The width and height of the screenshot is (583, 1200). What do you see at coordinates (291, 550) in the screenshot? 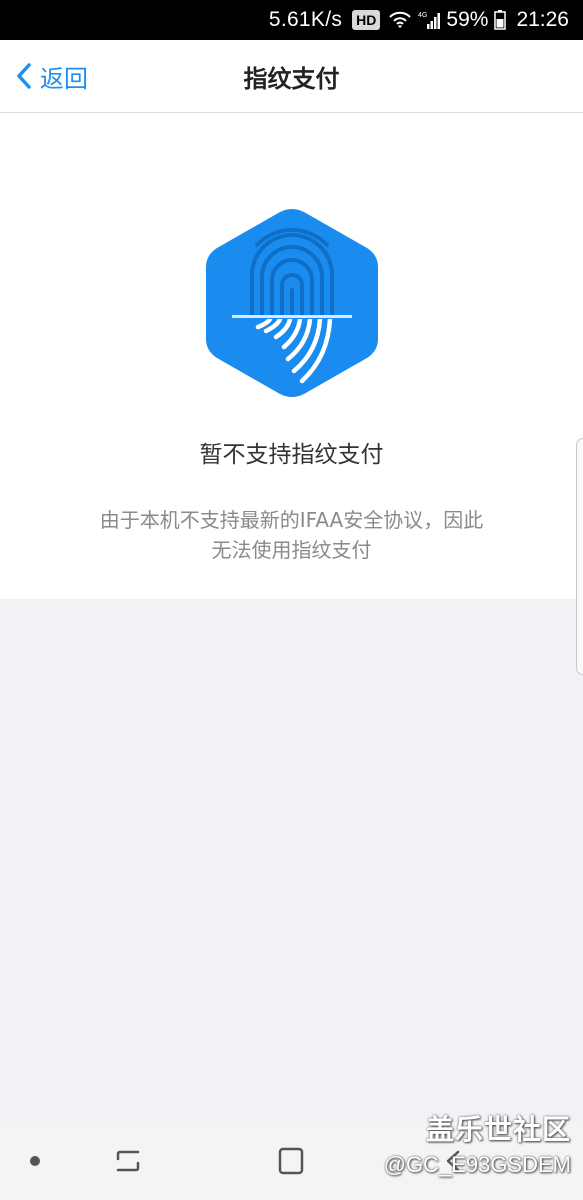
I see `explanation-line-2: 无法使用指纹支付` at bounding box center [291, 550].